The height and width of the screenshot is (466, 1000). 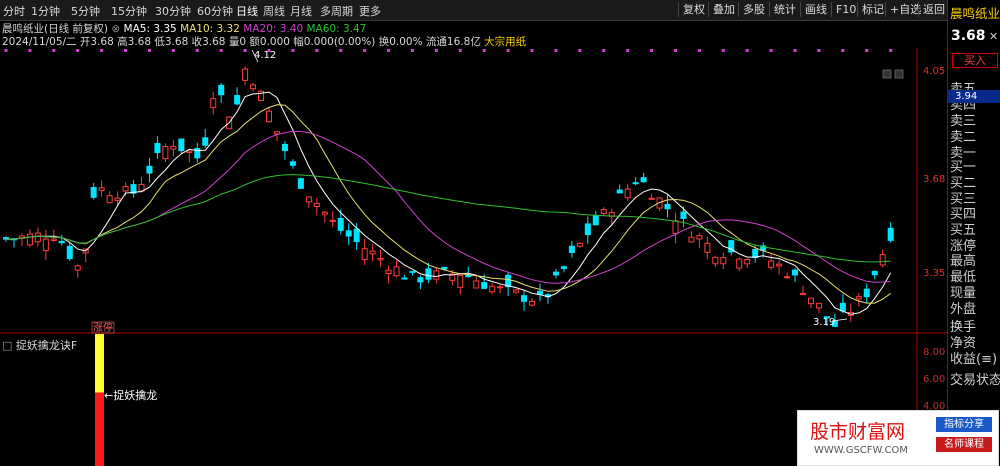 What do you see at coordinates (723, 9) in the screenshot?
I see `overlay-button: 叠加` at bounding box center [723, 9].